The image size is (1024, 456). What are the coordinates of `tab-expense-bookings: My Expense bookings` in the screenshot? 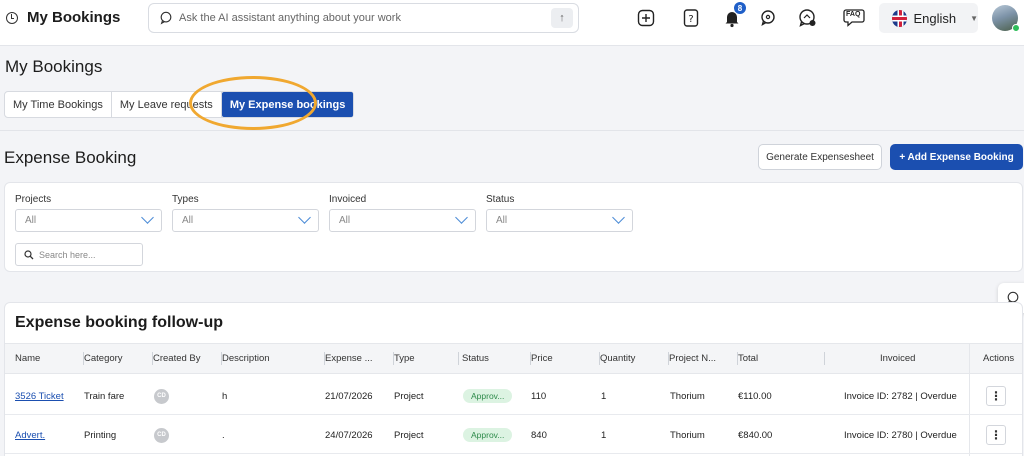 It's located at (287, 104).